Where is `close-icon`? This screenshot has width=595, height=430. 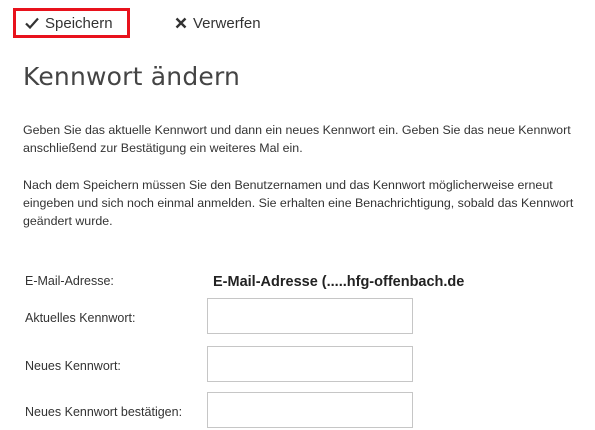
close-icon is located at coordinates (181, 23).